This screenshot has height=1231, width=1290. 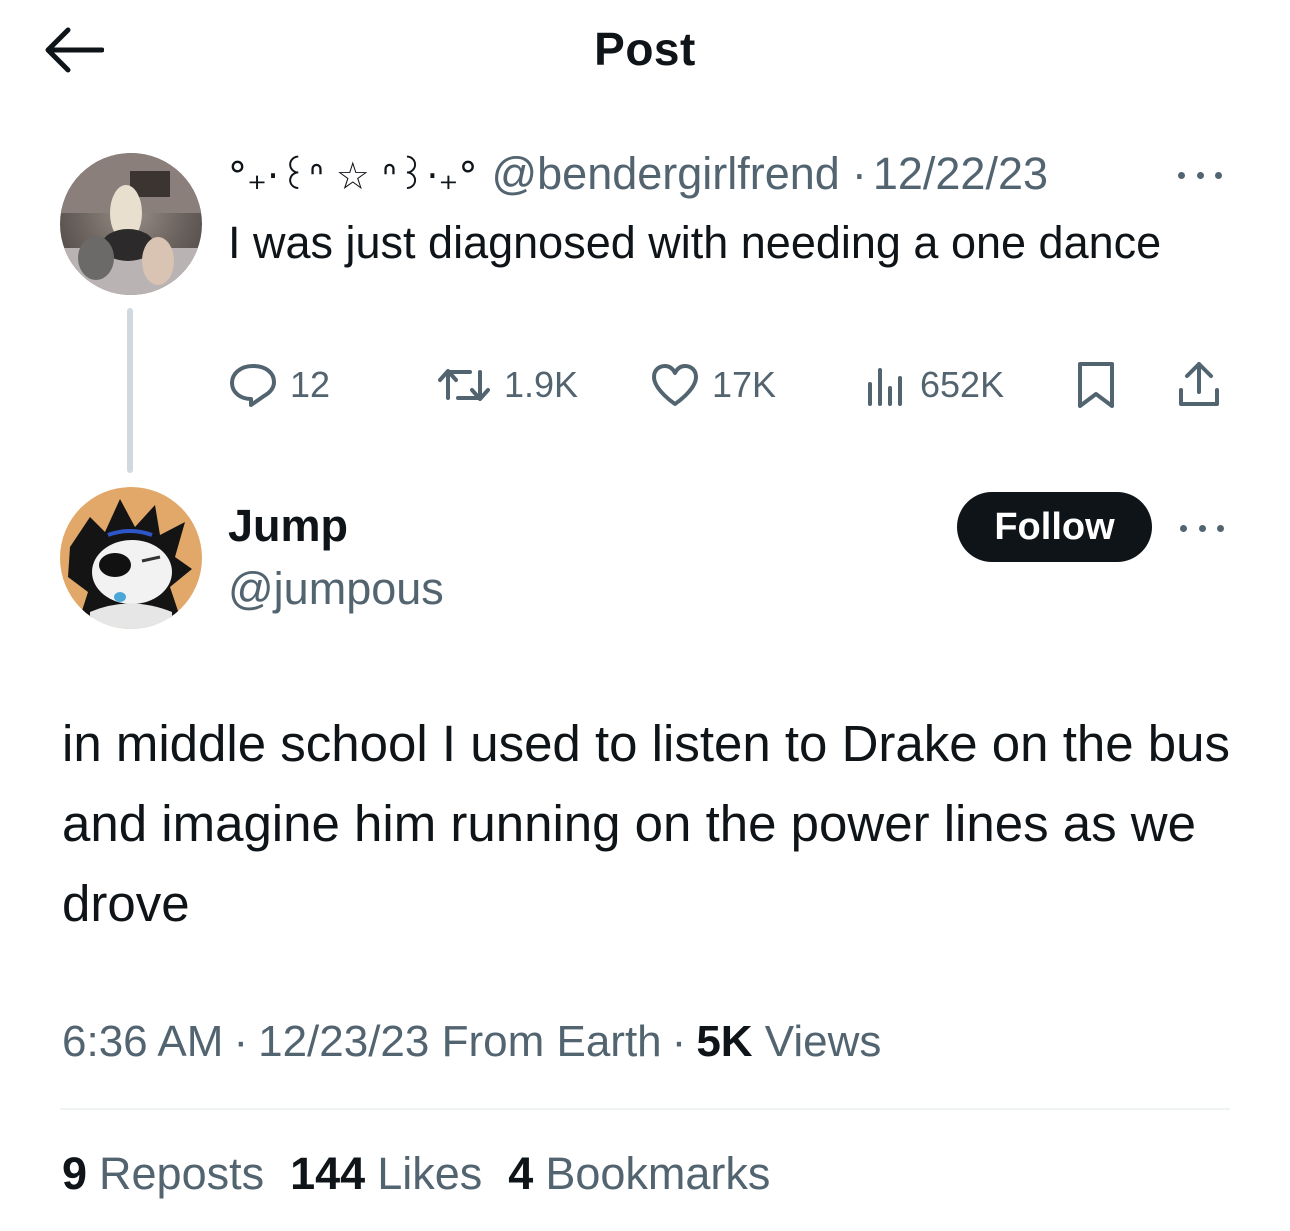 What do you see at coordinates (310, 384) in the screenshot?
I see `reply-count: 12` at bounding box center [310, 384].